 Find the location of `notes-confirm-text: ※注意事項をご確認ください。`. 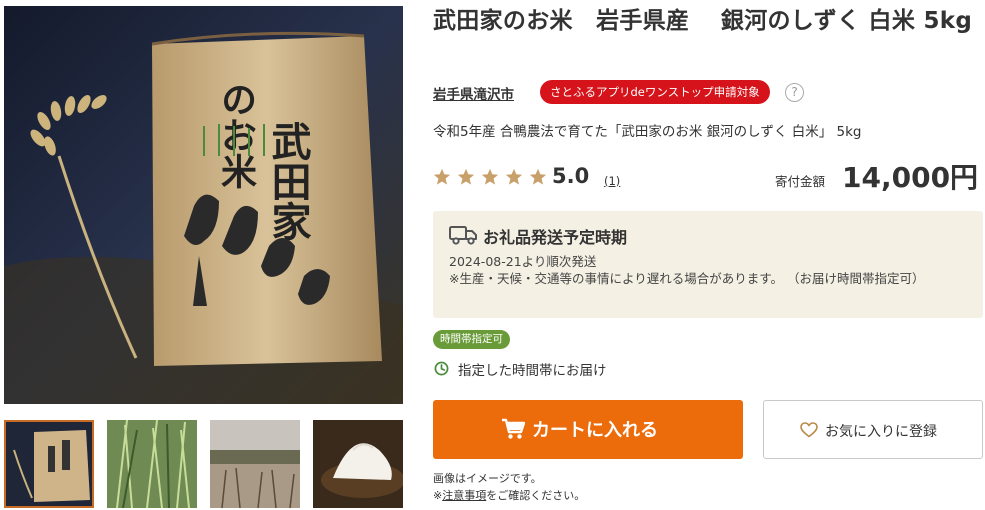

notes-confirm-text: ※注意事項をご確認ください。 is located at coordinates (509, 495).